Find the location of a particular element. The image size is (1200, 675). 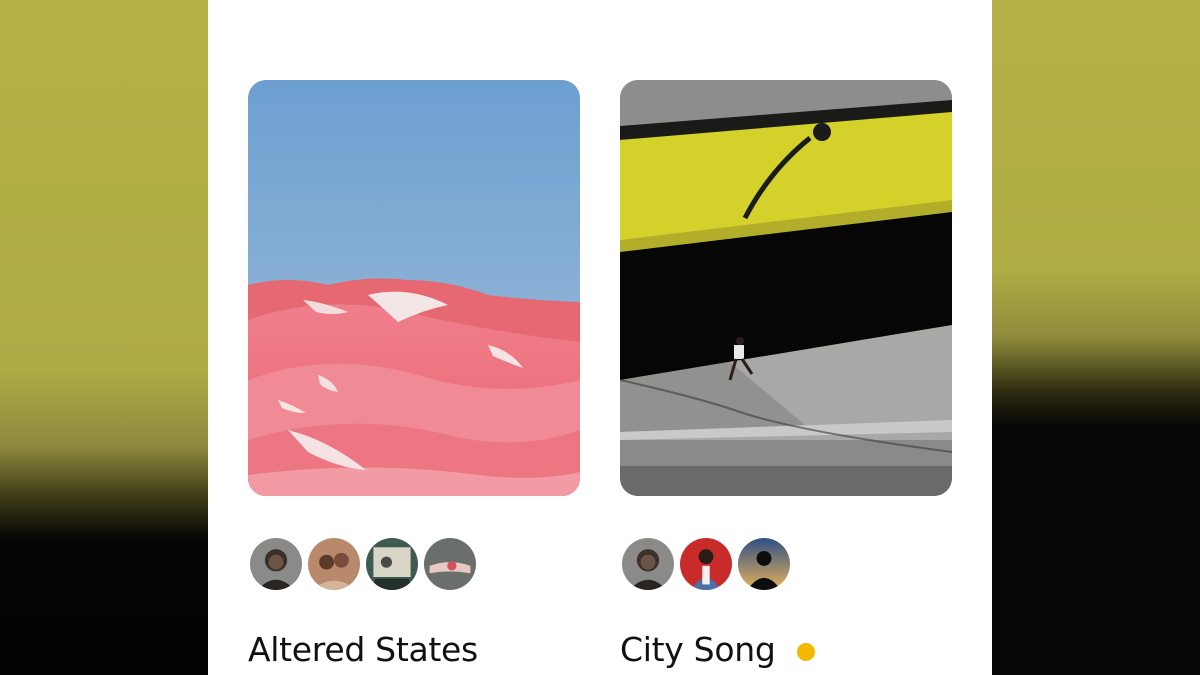

new-activity-dot is located at coordinates (806, 651).